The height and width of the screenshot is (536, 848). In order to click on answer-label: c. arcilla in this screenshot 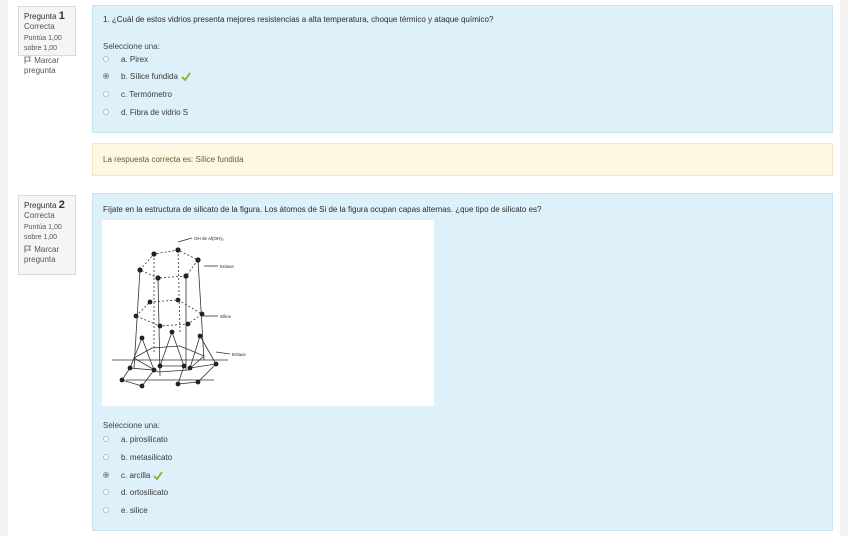, I will do `click(136, 475)`.